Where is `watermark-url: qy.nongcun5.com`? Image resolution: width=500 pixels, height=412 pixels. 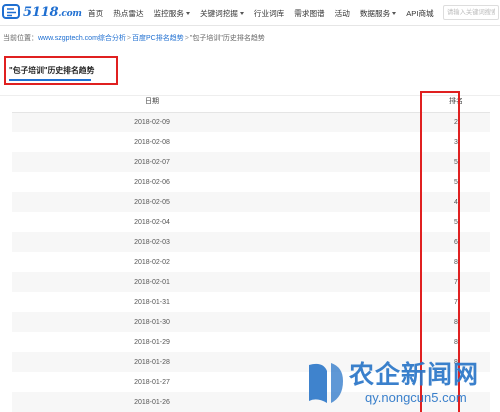
watermark-url: qy.nongcun5.com is located at coordinates (416, 397).